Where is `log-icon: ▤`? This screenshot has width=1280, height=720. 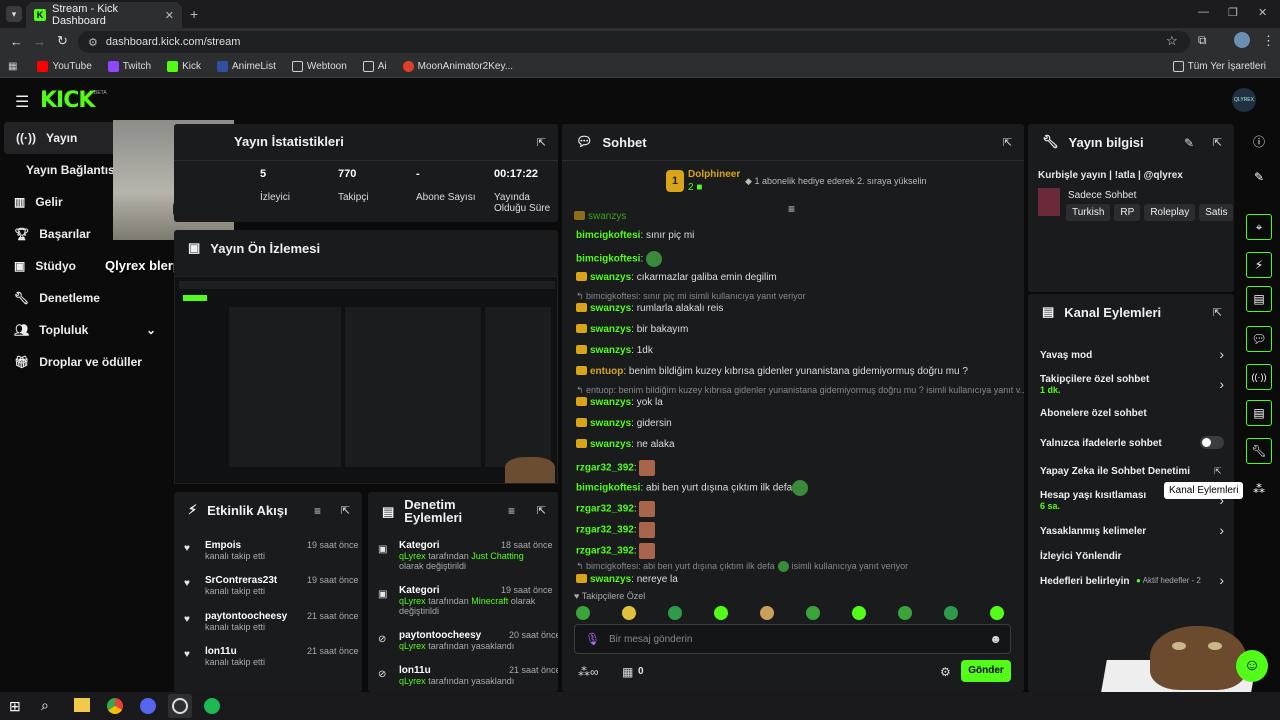 log-icon: ▤ is located at coordinates (1259, 299).